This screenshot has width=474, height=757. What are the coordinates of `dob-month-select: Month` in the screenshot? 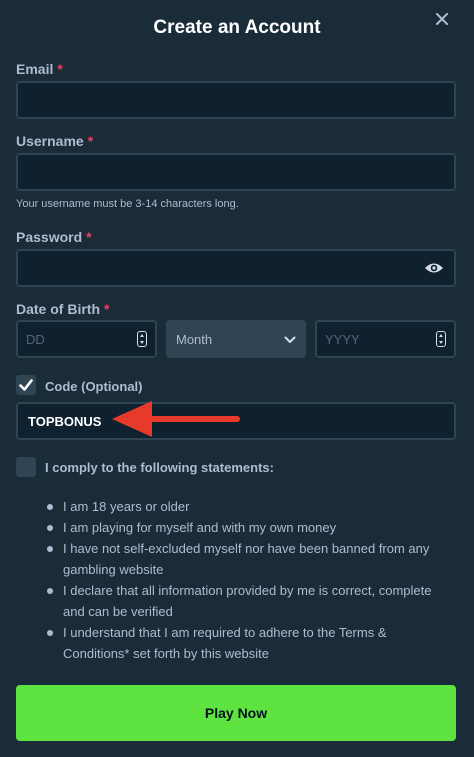 It's located at (236, 339).